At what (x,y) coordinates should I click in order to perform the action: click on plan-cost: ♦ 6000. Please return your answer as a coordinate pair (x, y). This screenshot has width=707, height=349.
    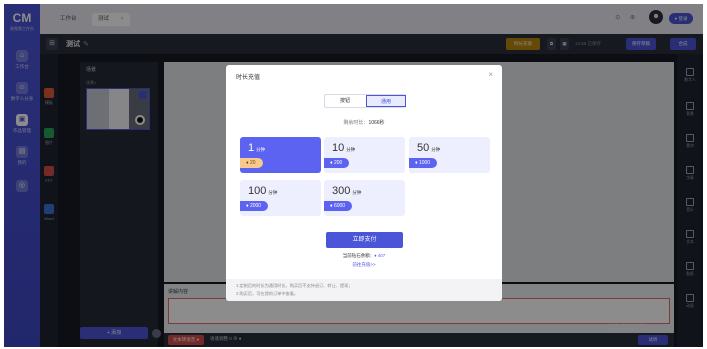
    Looking at the image, I should click on (338, 206).